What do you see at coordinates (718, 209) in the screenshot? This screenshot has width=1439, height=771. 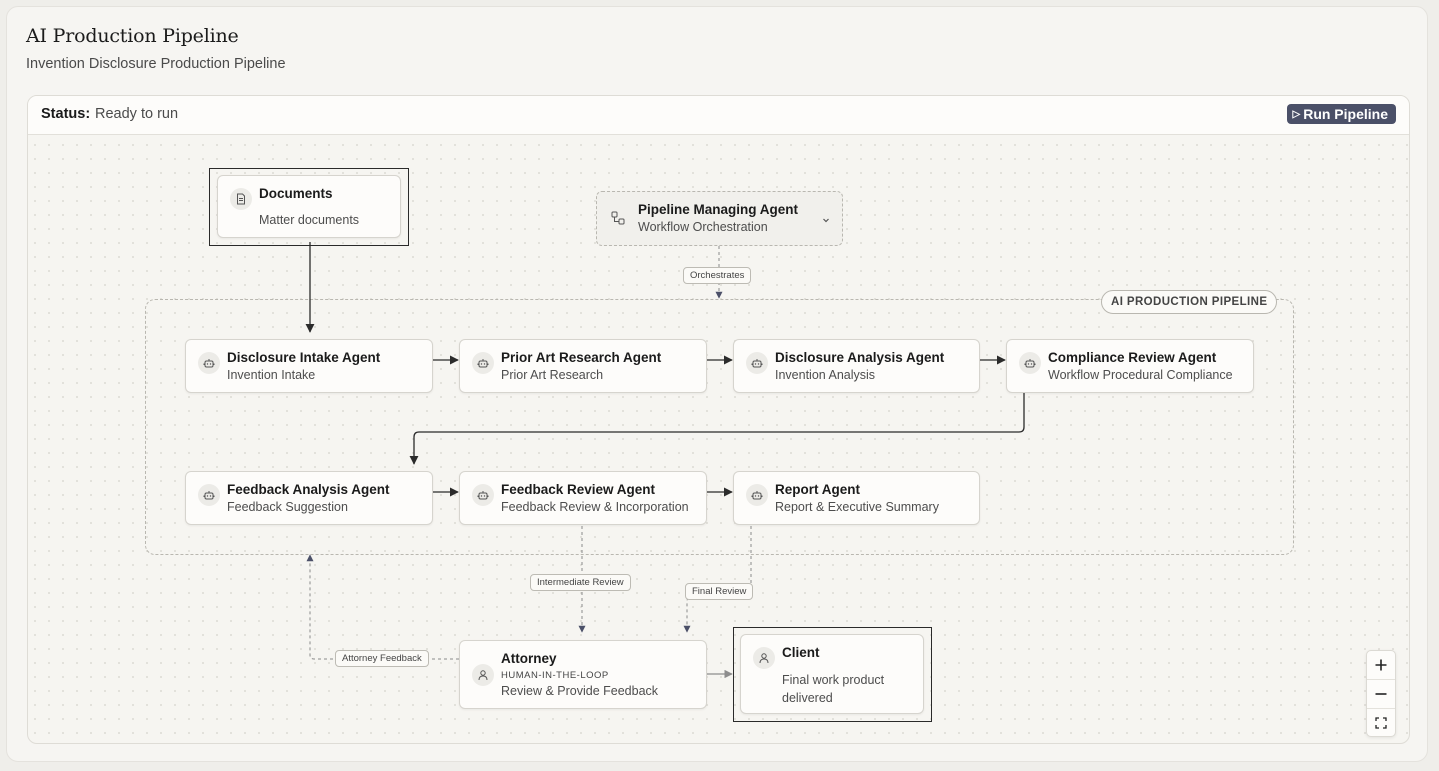 I see `node-title: Pipeline Managing Agent` at bounding box center [718, 209].